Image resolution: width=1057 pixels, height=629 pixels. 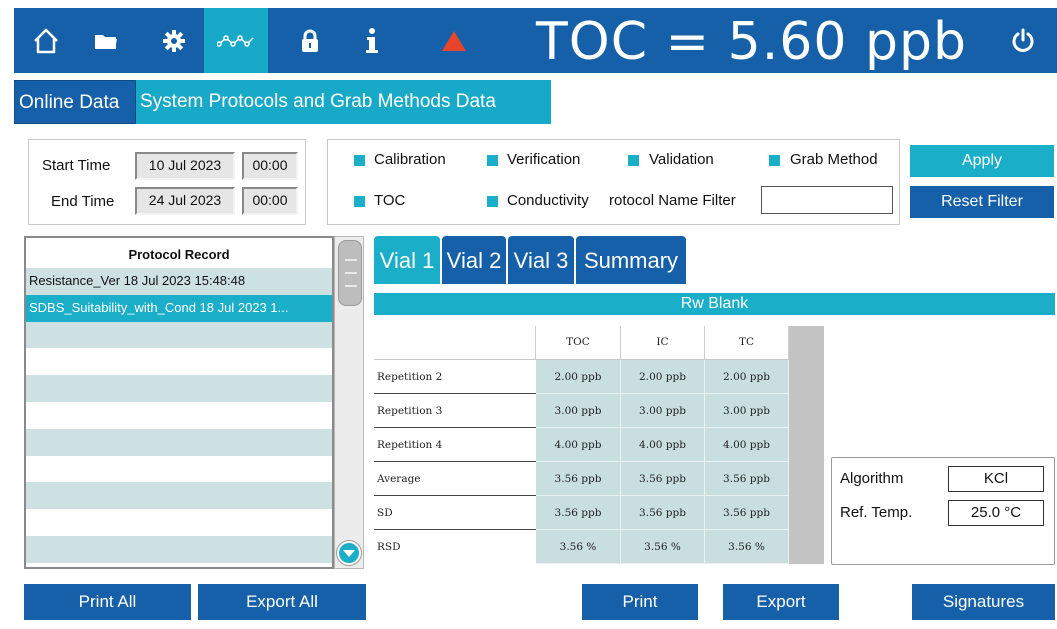 What do you see at coordinates (349, 402) in the screenshot?
I see `protocol-list-scrollbar` at bounding box center [349, 402].